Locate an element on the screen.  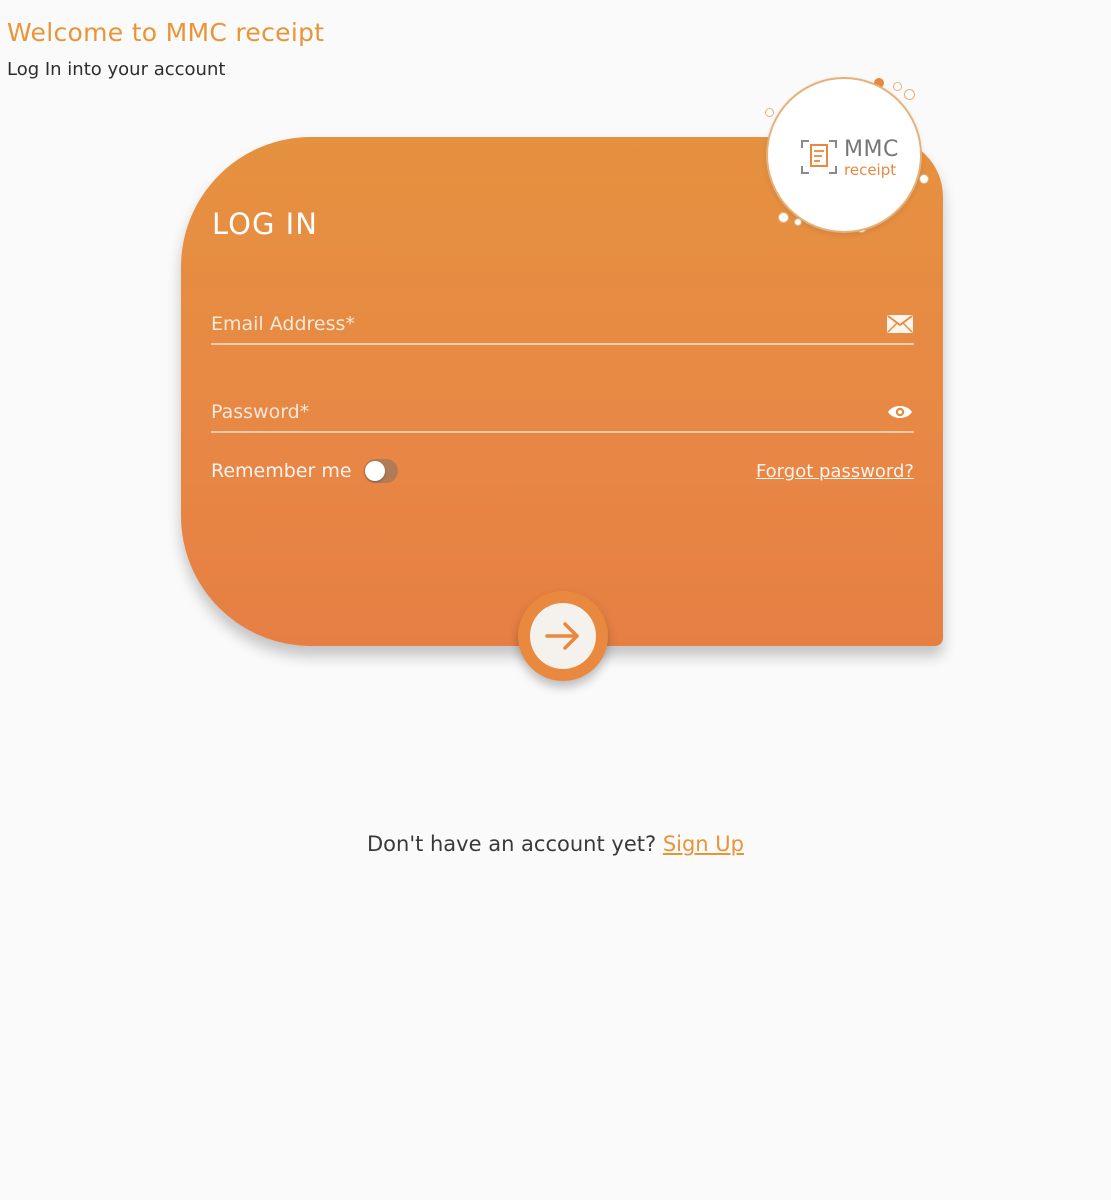
eye-icon is located at coordinates (900, 412).